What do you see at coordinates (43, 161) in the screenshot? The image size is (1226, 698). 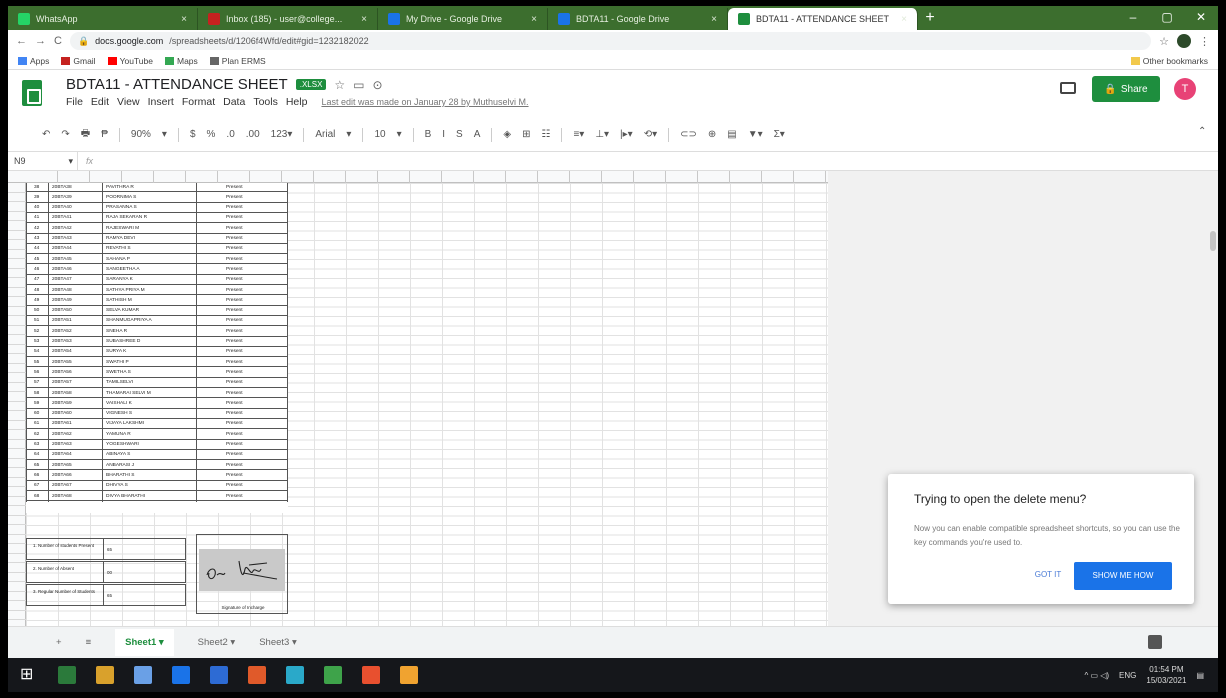 I see `name-box: N9 ▾` at bounding box center [43, 161].